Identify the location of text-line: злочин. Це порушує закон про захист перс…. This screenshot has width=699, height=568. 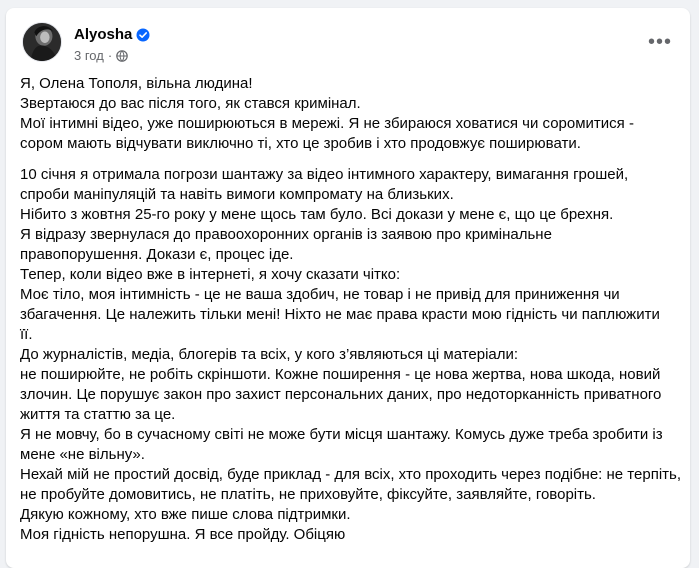
(341, 394).